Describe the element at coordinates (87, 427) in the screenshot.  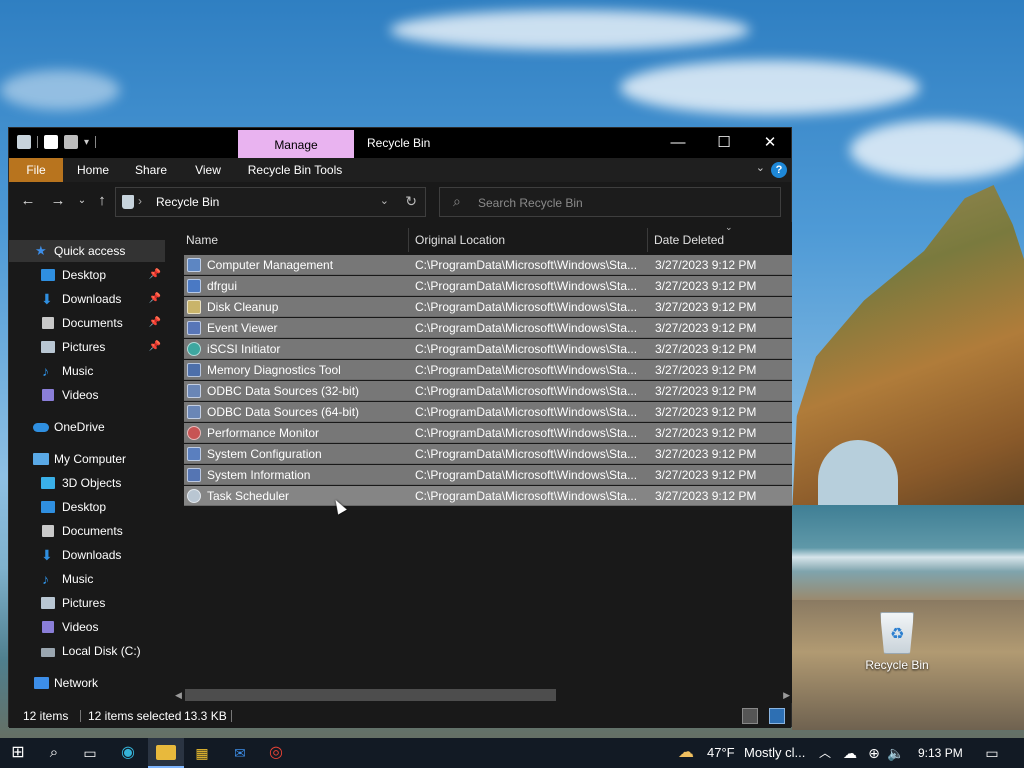
I see `sidebar-item-onedrive: OneDrive` at that location.